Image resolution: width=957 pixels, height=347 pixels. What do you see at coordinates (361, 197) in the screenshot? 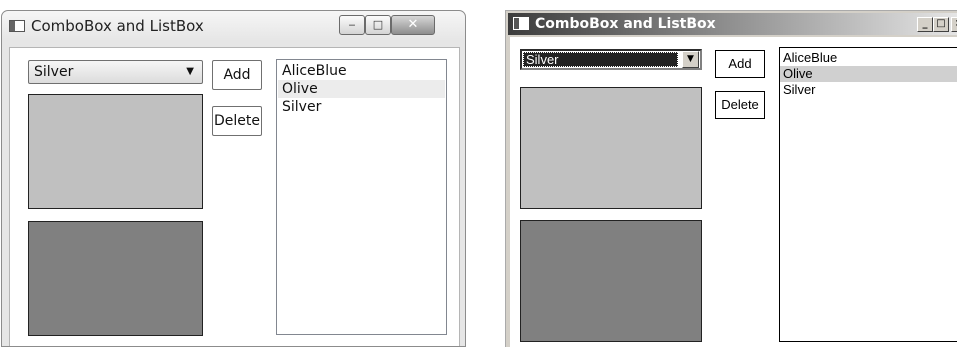
I see `color-listbox: AliceBlue Olive Silver` at bounding box center [361, 197].